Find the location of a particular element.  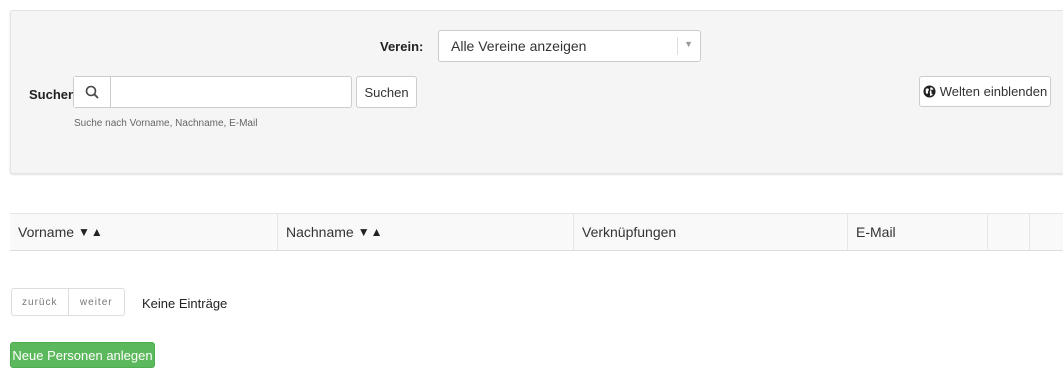

search-hint: Suche nach Vorname, Nachname, E-Mail is located at coordinates (166, 123).